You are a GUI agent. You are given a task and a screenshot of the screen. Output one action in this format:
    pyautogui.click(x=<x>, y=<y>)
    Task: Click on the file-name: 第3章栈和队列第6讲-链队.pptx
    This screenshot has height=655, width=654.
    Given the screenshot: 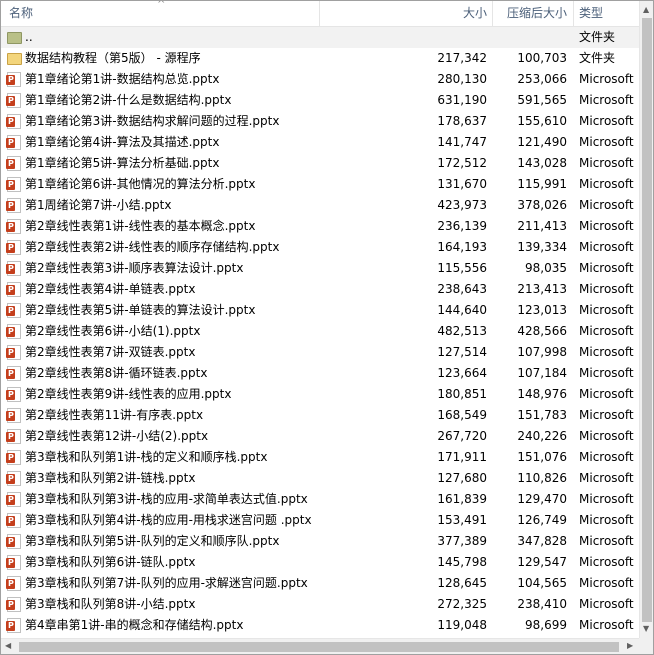 What is the action you would take?
    pyautogui.click(x=110, y=562)
    